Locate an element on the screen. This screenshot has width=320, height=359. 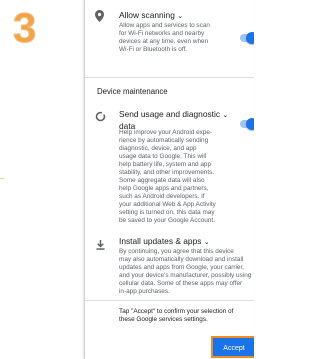
usage-diagnostic-title: Send usage and diagnostic ⌄ data is located at coordinates (173, 120).